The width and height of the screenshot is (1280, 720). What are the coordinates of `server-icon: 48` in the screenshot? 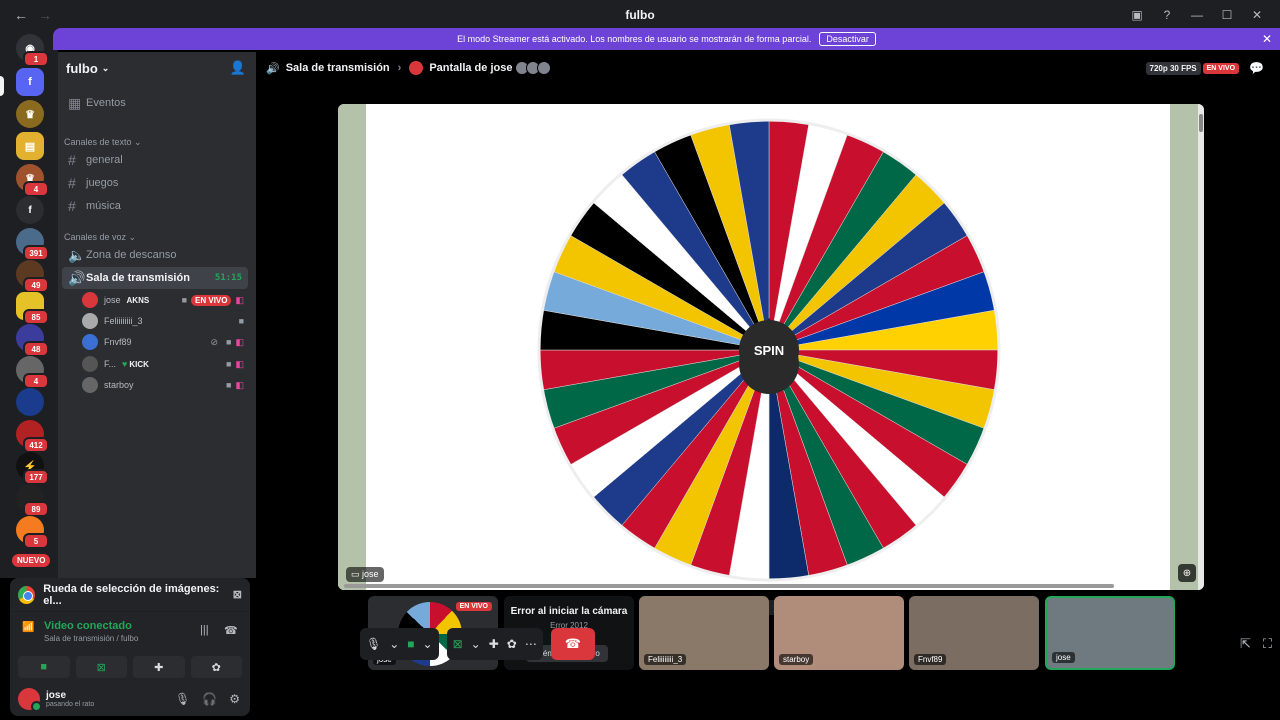 It's located at (32, 340).